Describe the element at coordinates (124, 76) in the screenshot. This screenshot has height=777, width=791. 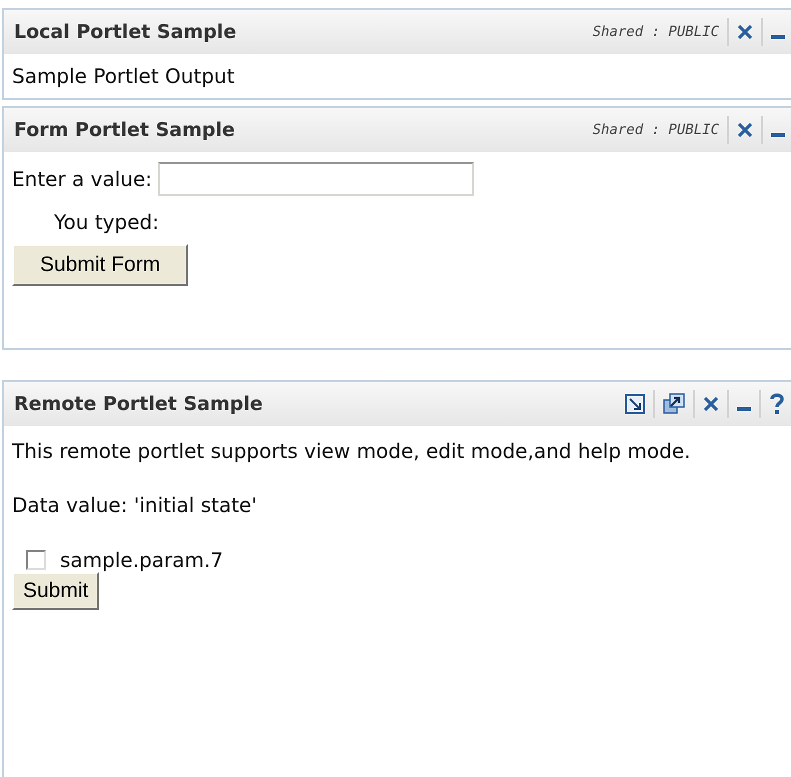
I see `output-text: Sample Portlet Output` at that location.